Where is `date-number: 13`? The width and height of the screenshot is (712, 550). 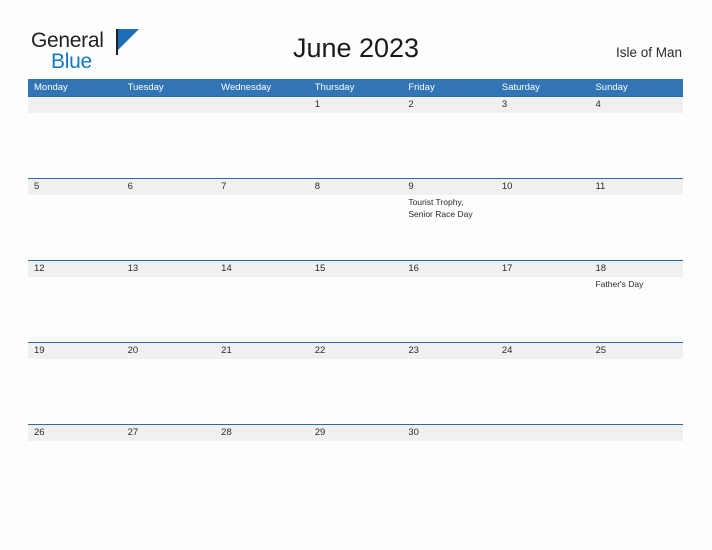 date-number: 13 is located at coordinates (169, 269).